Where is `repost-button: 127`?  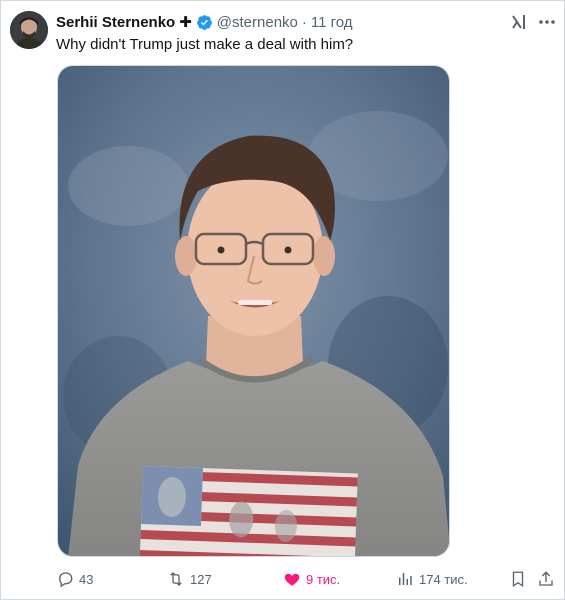 repost-button: 127 is located at coordinates (189, 579).